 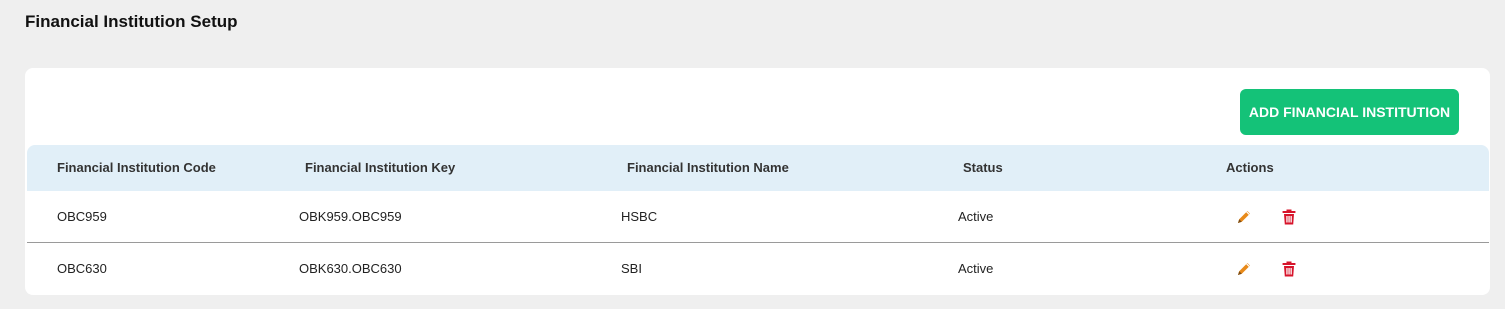 I want to click on column-header-code: Financial Institution Code, so click(x=136, y=167).